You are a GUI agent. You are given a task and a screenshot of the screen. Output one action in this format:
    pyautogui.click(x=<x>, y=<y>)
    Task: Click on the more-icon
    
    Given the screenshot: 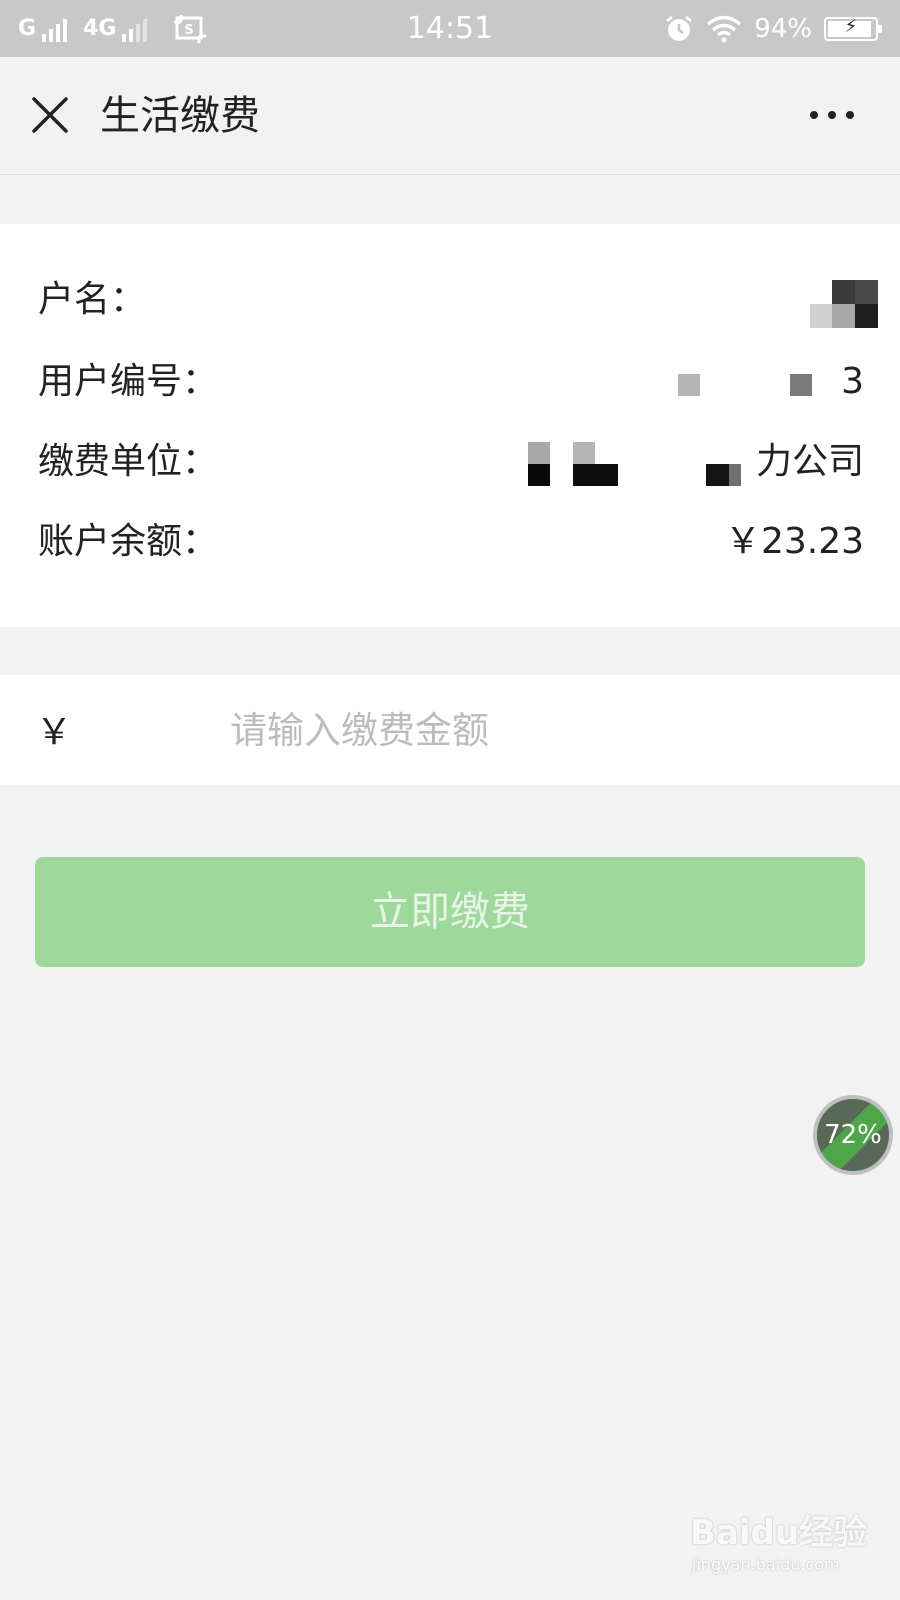 What is the action you would take?
    pyautogui.click(x=832, y=115)
    